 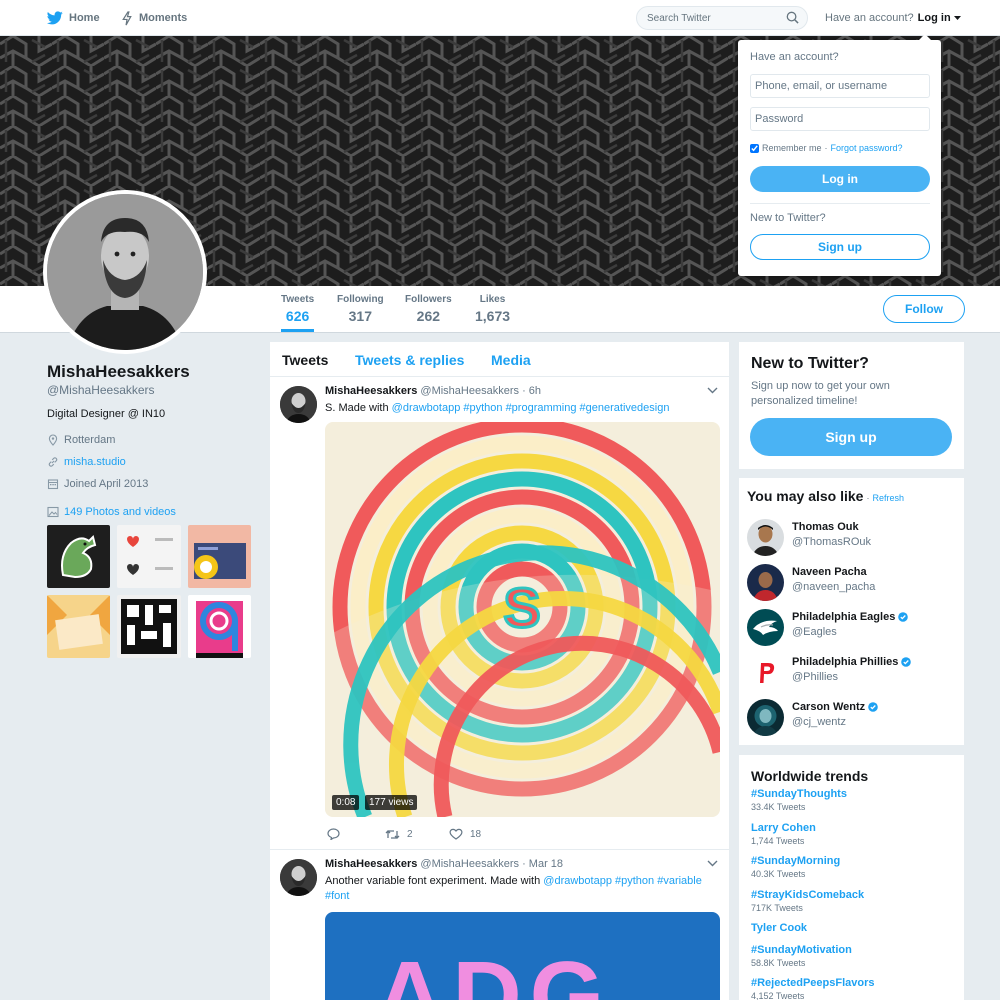 What do you see at coordinates (825, 527) in the screenshot?
I see `wtf-user-name: Thomas Ouk` at bounding box center [825, 527].